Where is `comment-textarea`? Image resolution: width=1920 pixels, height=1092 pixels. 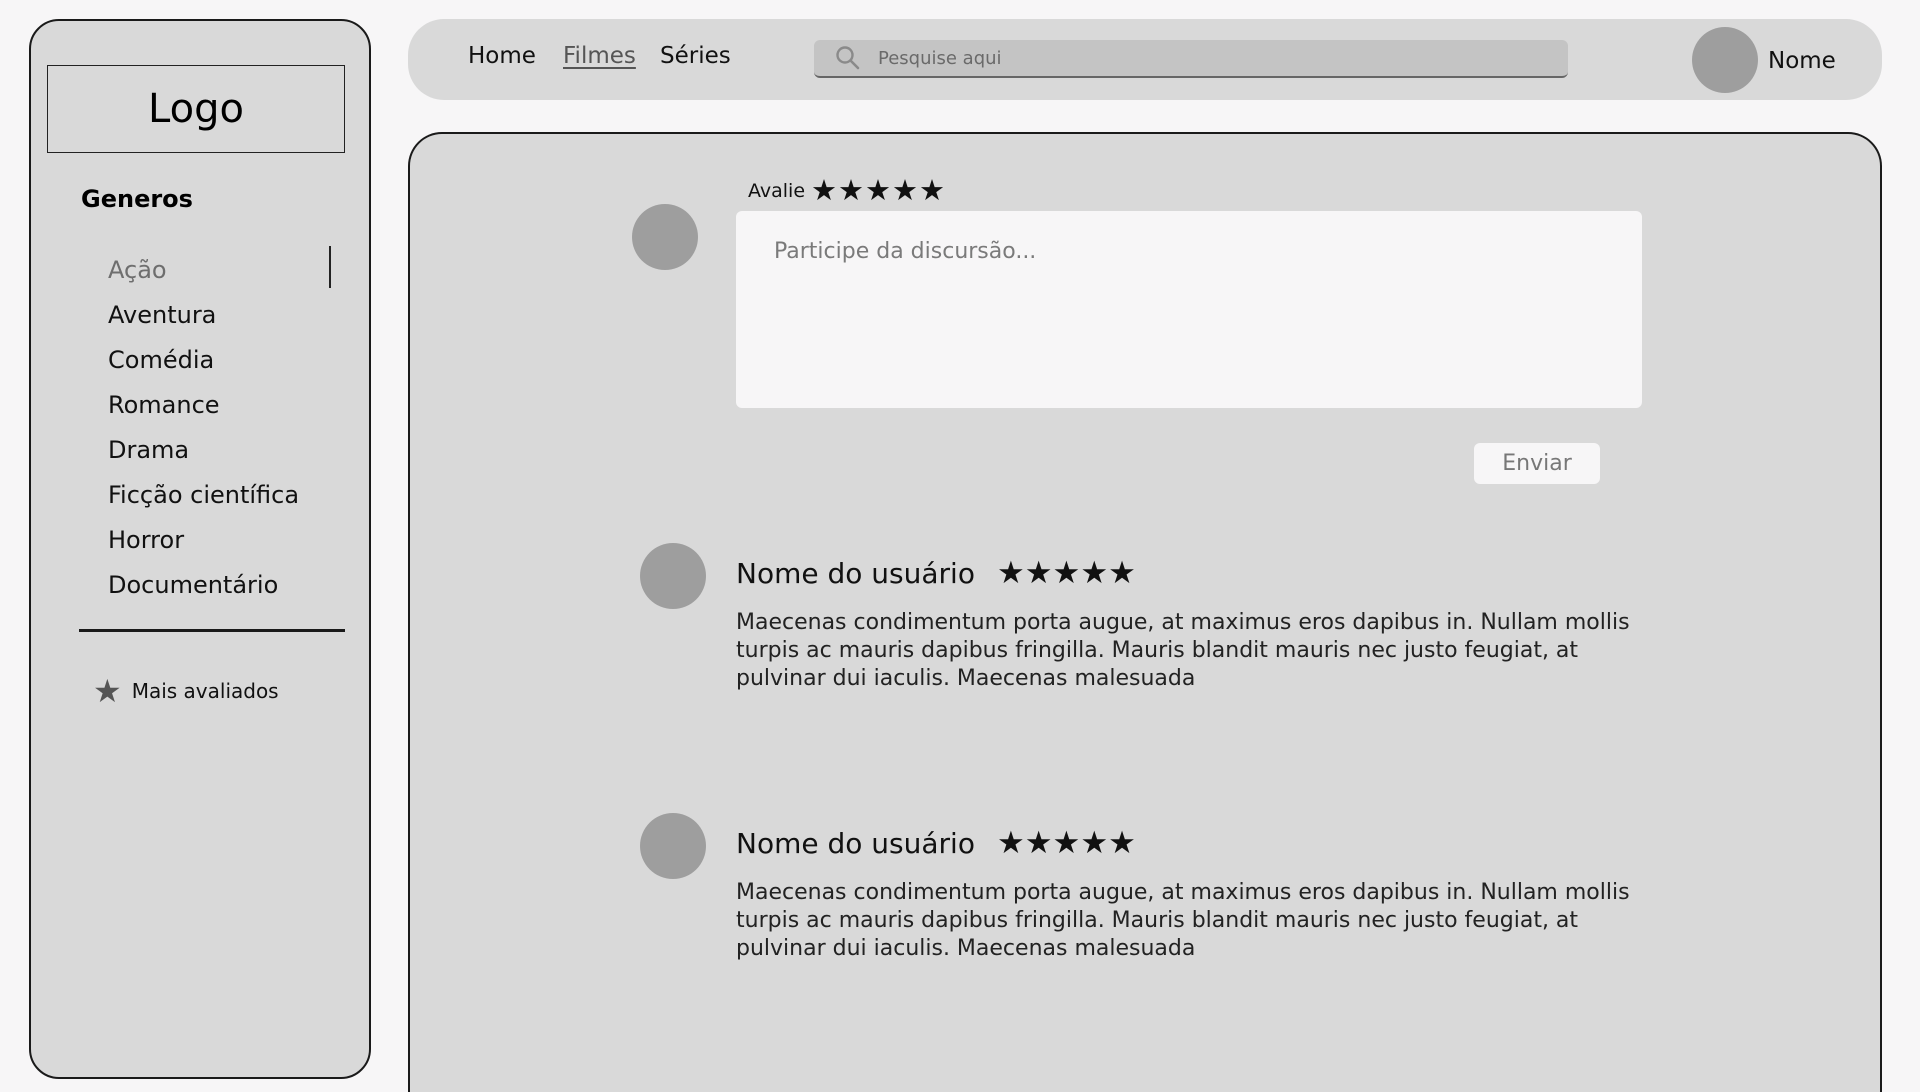 comment-textarea is located at coordinates (1189, 309).